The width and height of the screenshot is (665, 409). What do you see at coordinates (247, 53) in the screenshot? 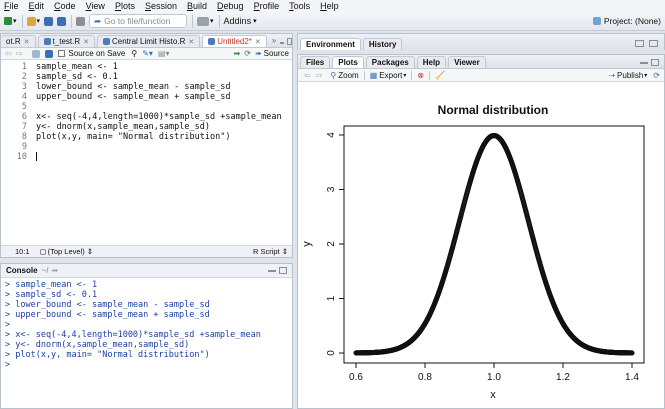
I see `rerun-icon: ⟳` at bounding box center [247, 53].